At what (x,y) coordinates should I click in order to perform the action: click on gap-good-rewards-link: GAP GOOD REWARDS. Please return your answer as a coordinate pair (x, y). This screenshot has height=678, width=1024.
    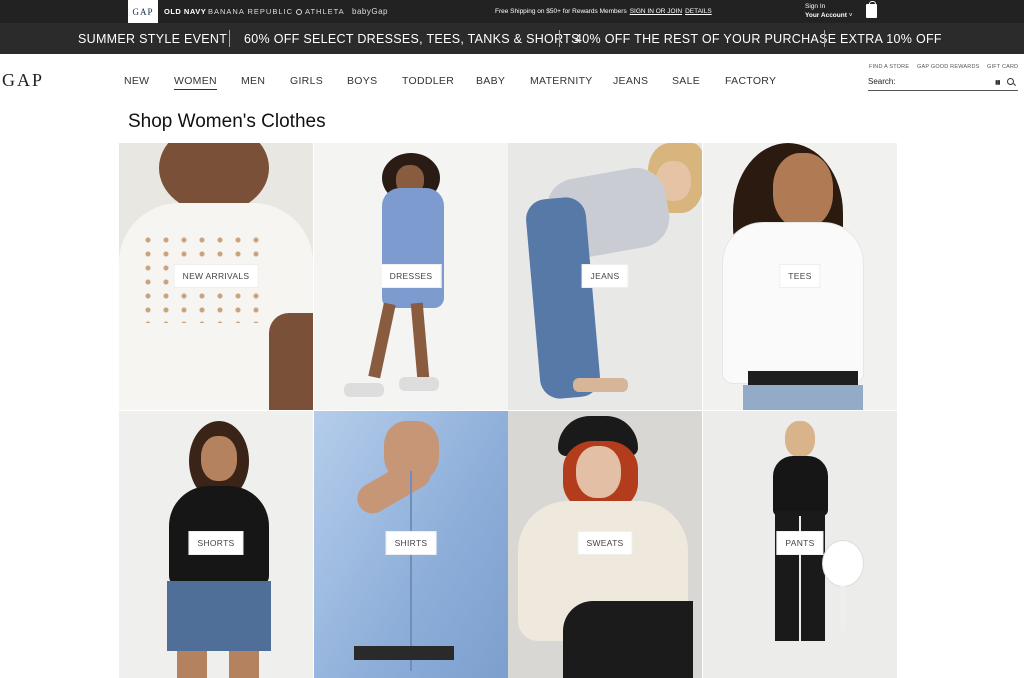
    Looking at the image, I should click on (948, 67).